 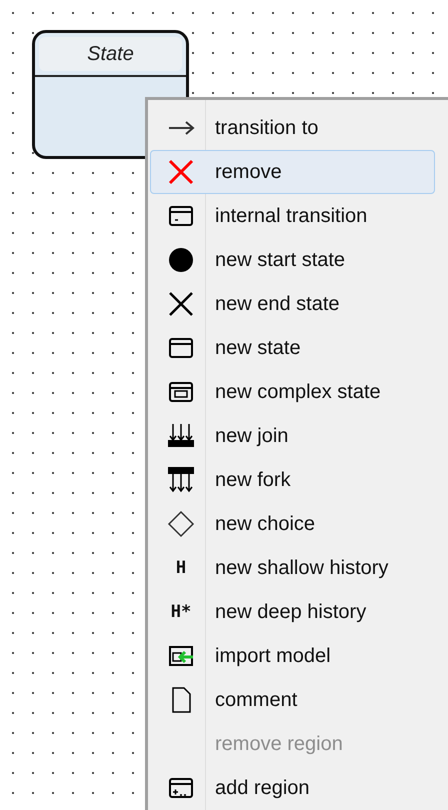 What do you see at coordinates (292, 568) in the screenshot?
I see `menu-item: H new shallow history` at bounding box center [292, 568].